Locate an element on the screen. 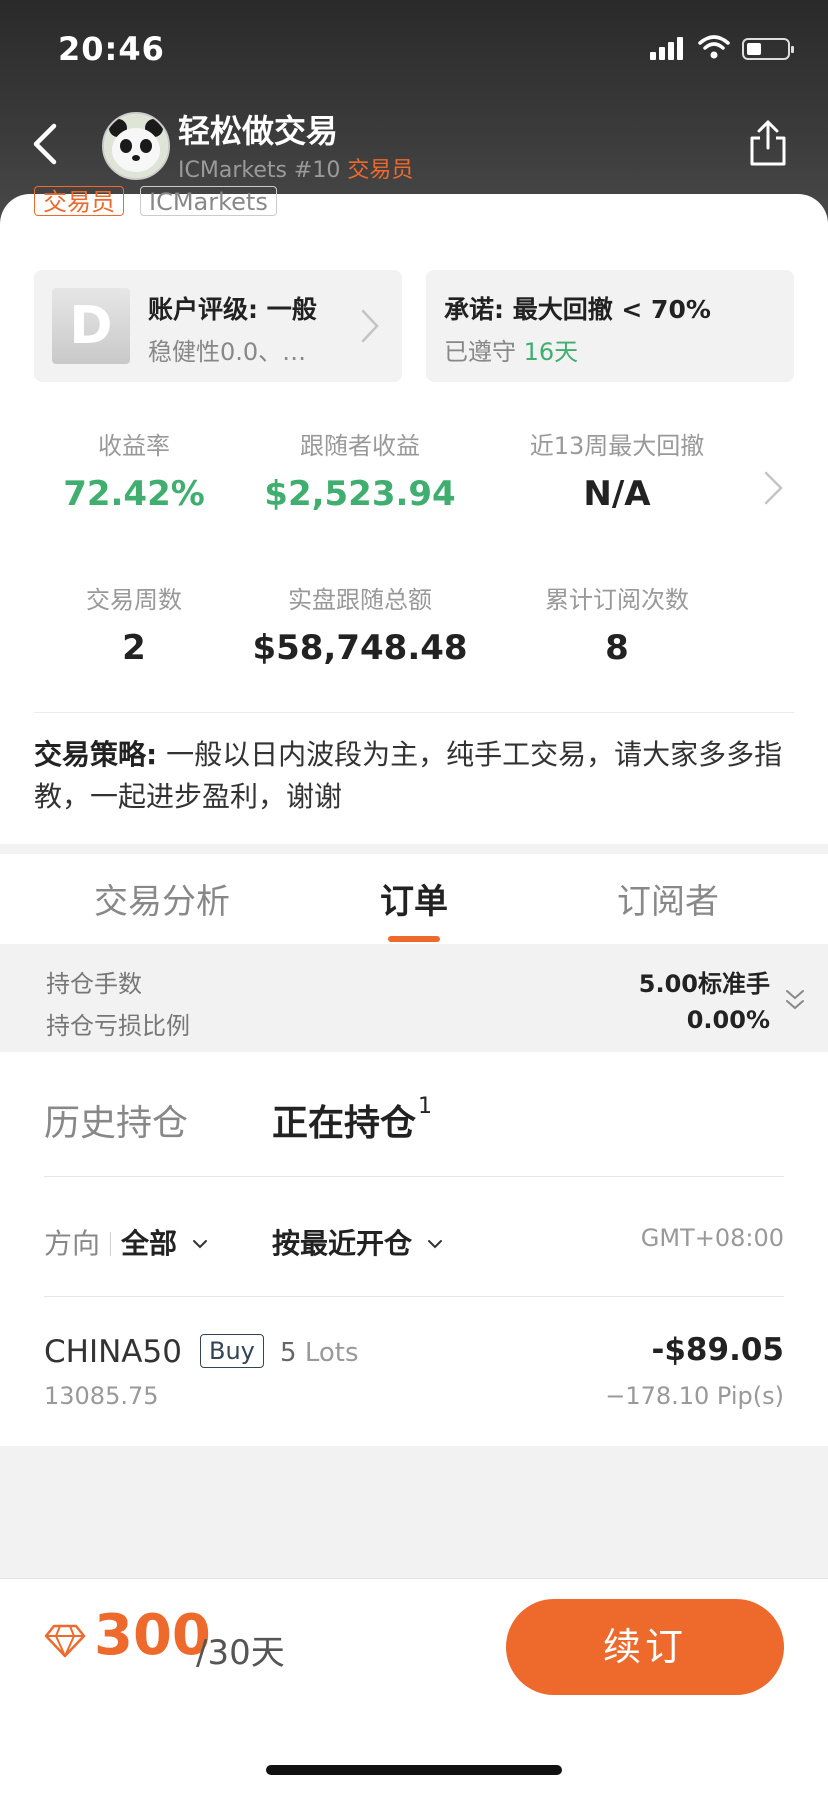  role-label: 交易员 is located at coordinates (380, 170).